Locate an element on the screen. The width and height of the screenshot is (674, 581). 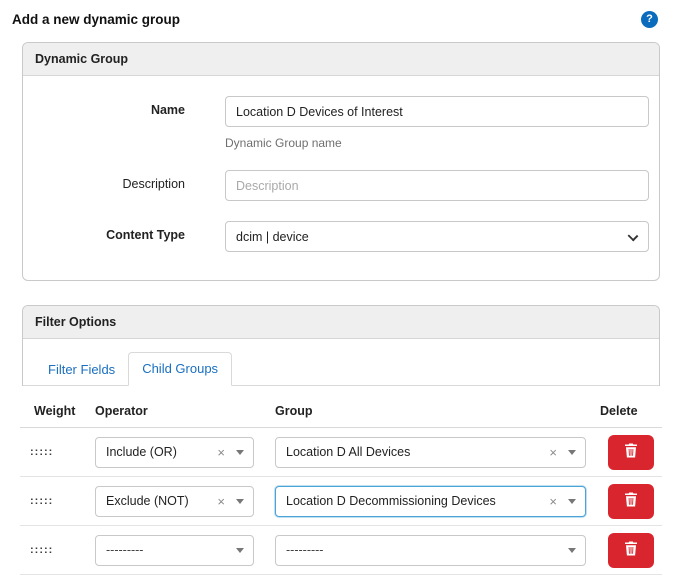
content-type-select: dcim | device is located at coordinates (437, 236).